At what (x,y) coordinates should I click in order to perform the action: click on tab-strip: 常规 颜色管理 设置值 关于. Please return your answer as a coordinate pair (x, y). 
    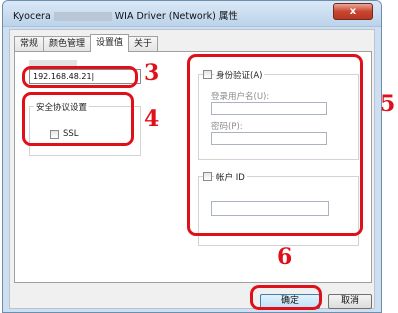
    Looking at the image, I should click on (86, 43).